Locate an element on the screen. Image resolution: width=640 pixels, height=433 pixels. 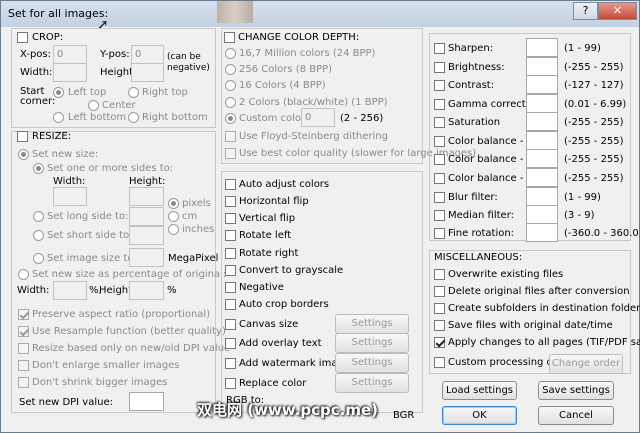
gamma-correction-checkbox is located at coordinates (439, 104).